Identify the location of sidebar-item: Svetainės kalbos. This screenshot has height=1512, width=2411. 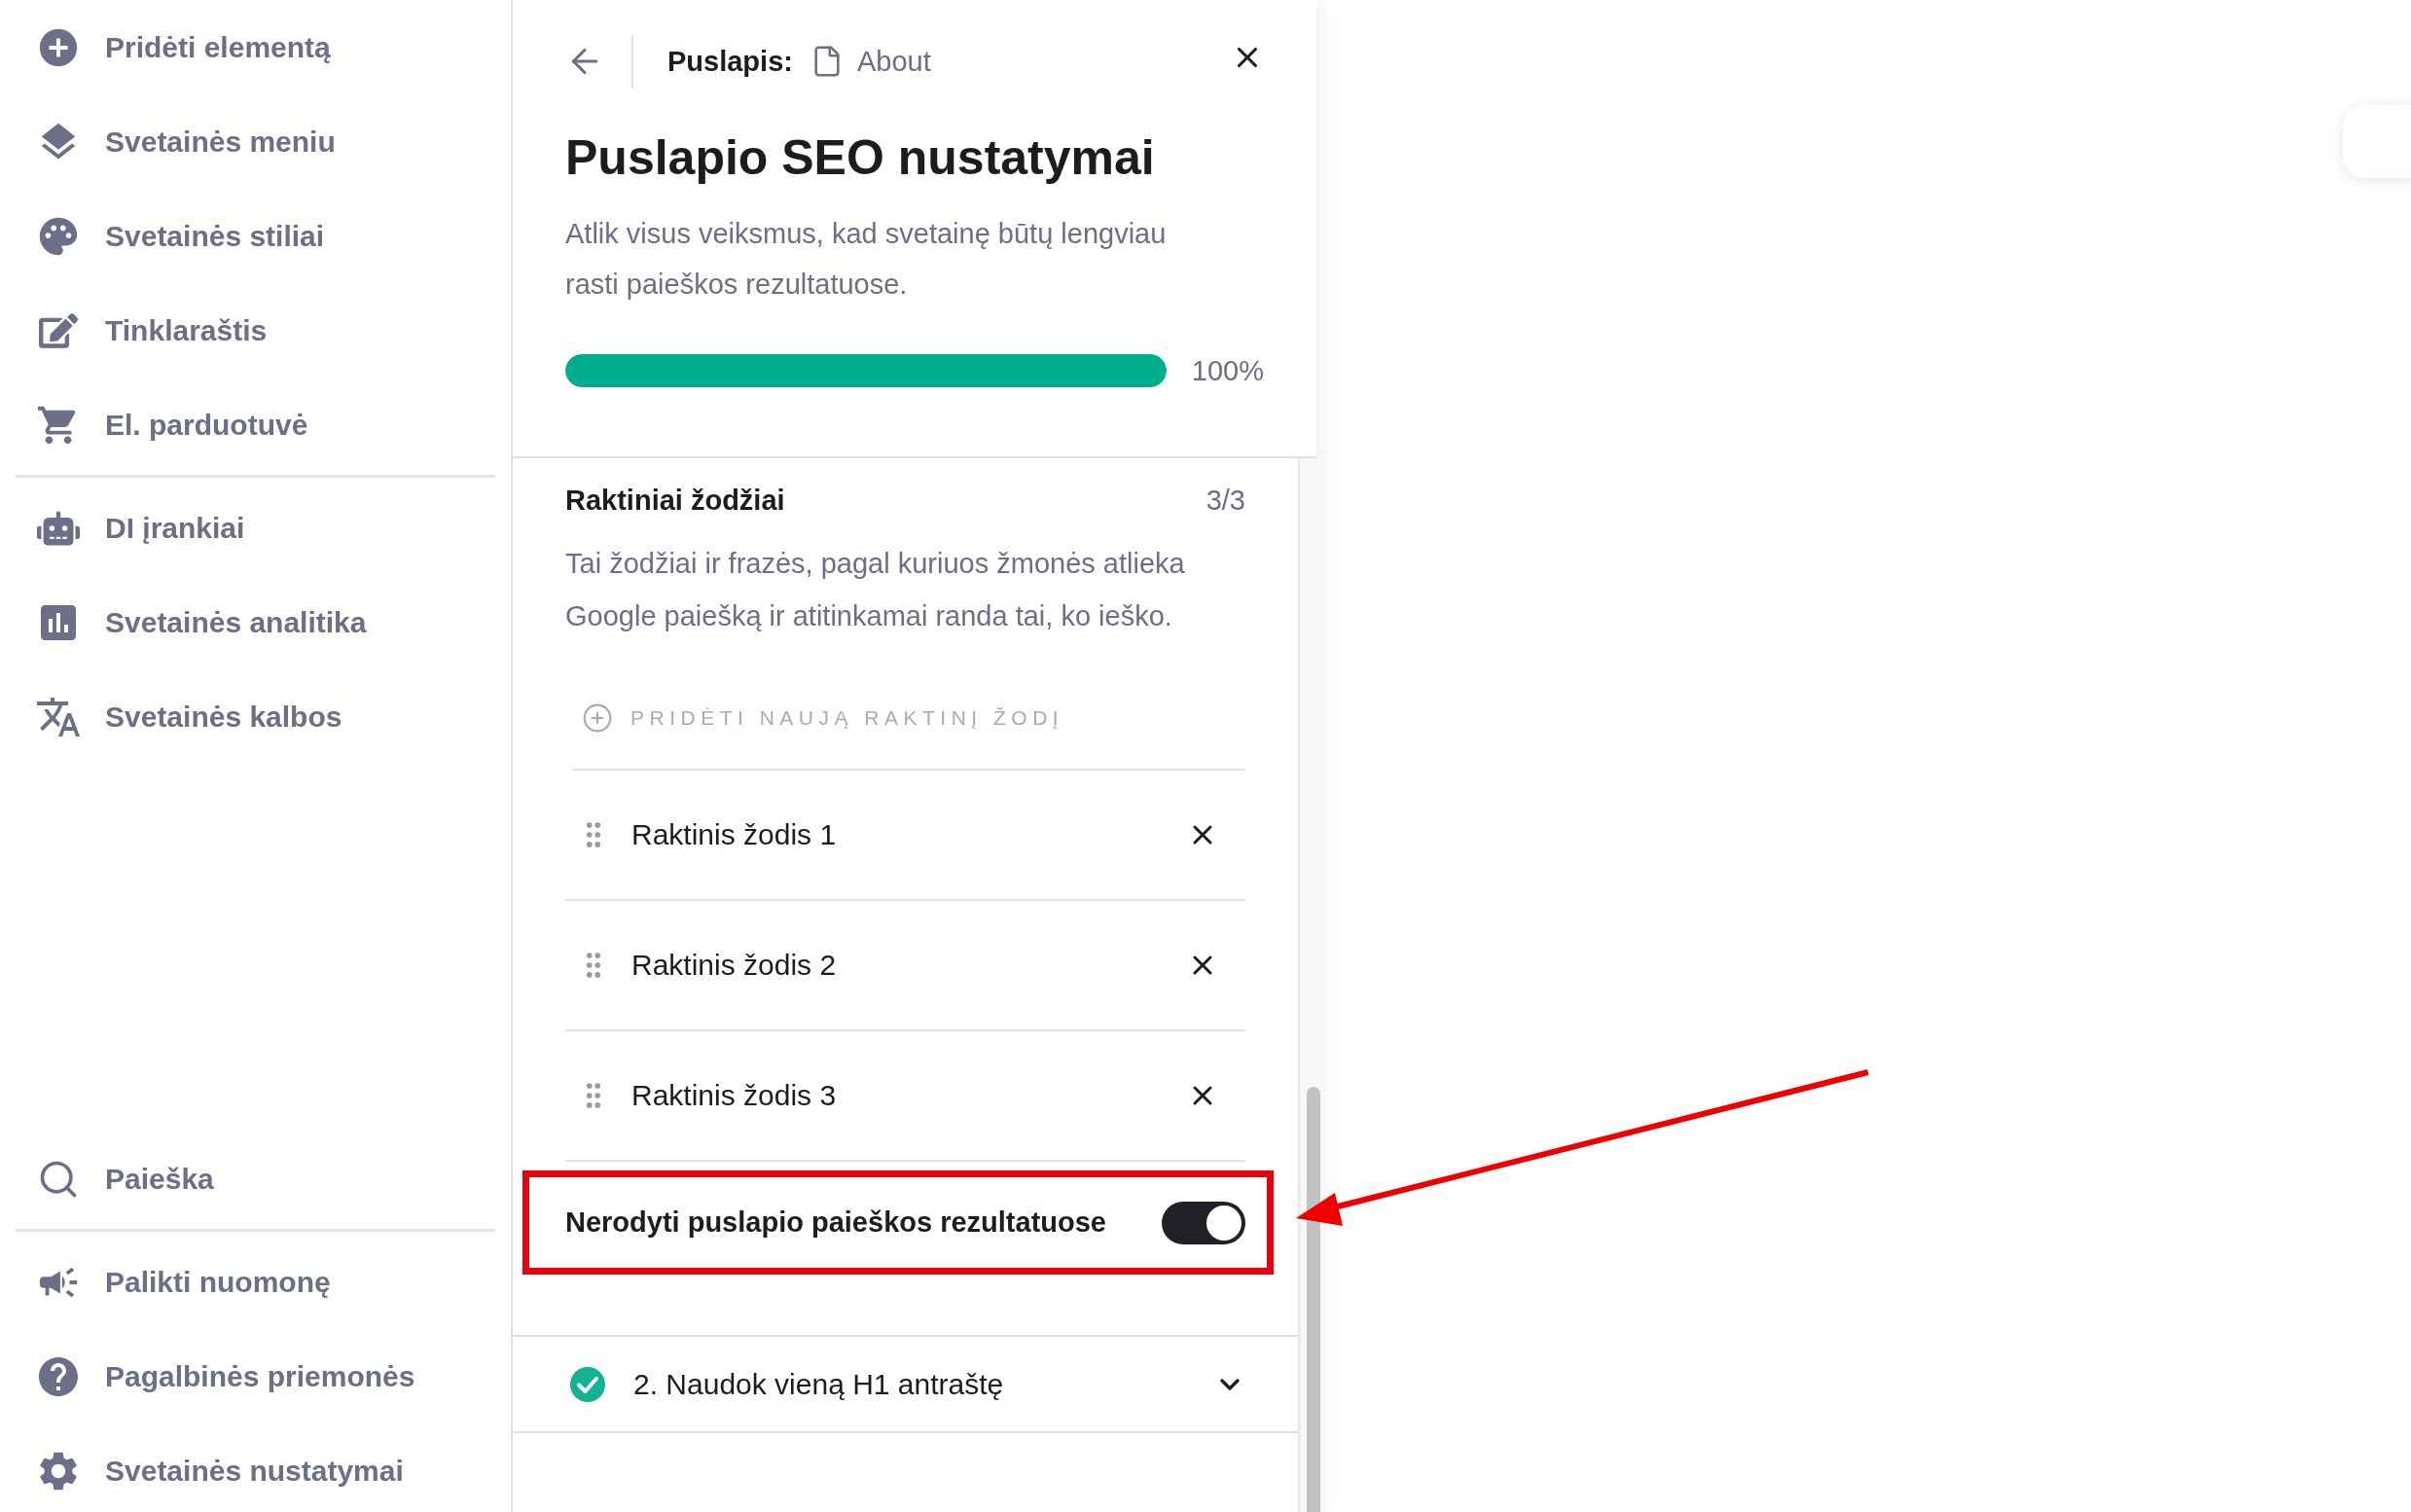
(255, 716).